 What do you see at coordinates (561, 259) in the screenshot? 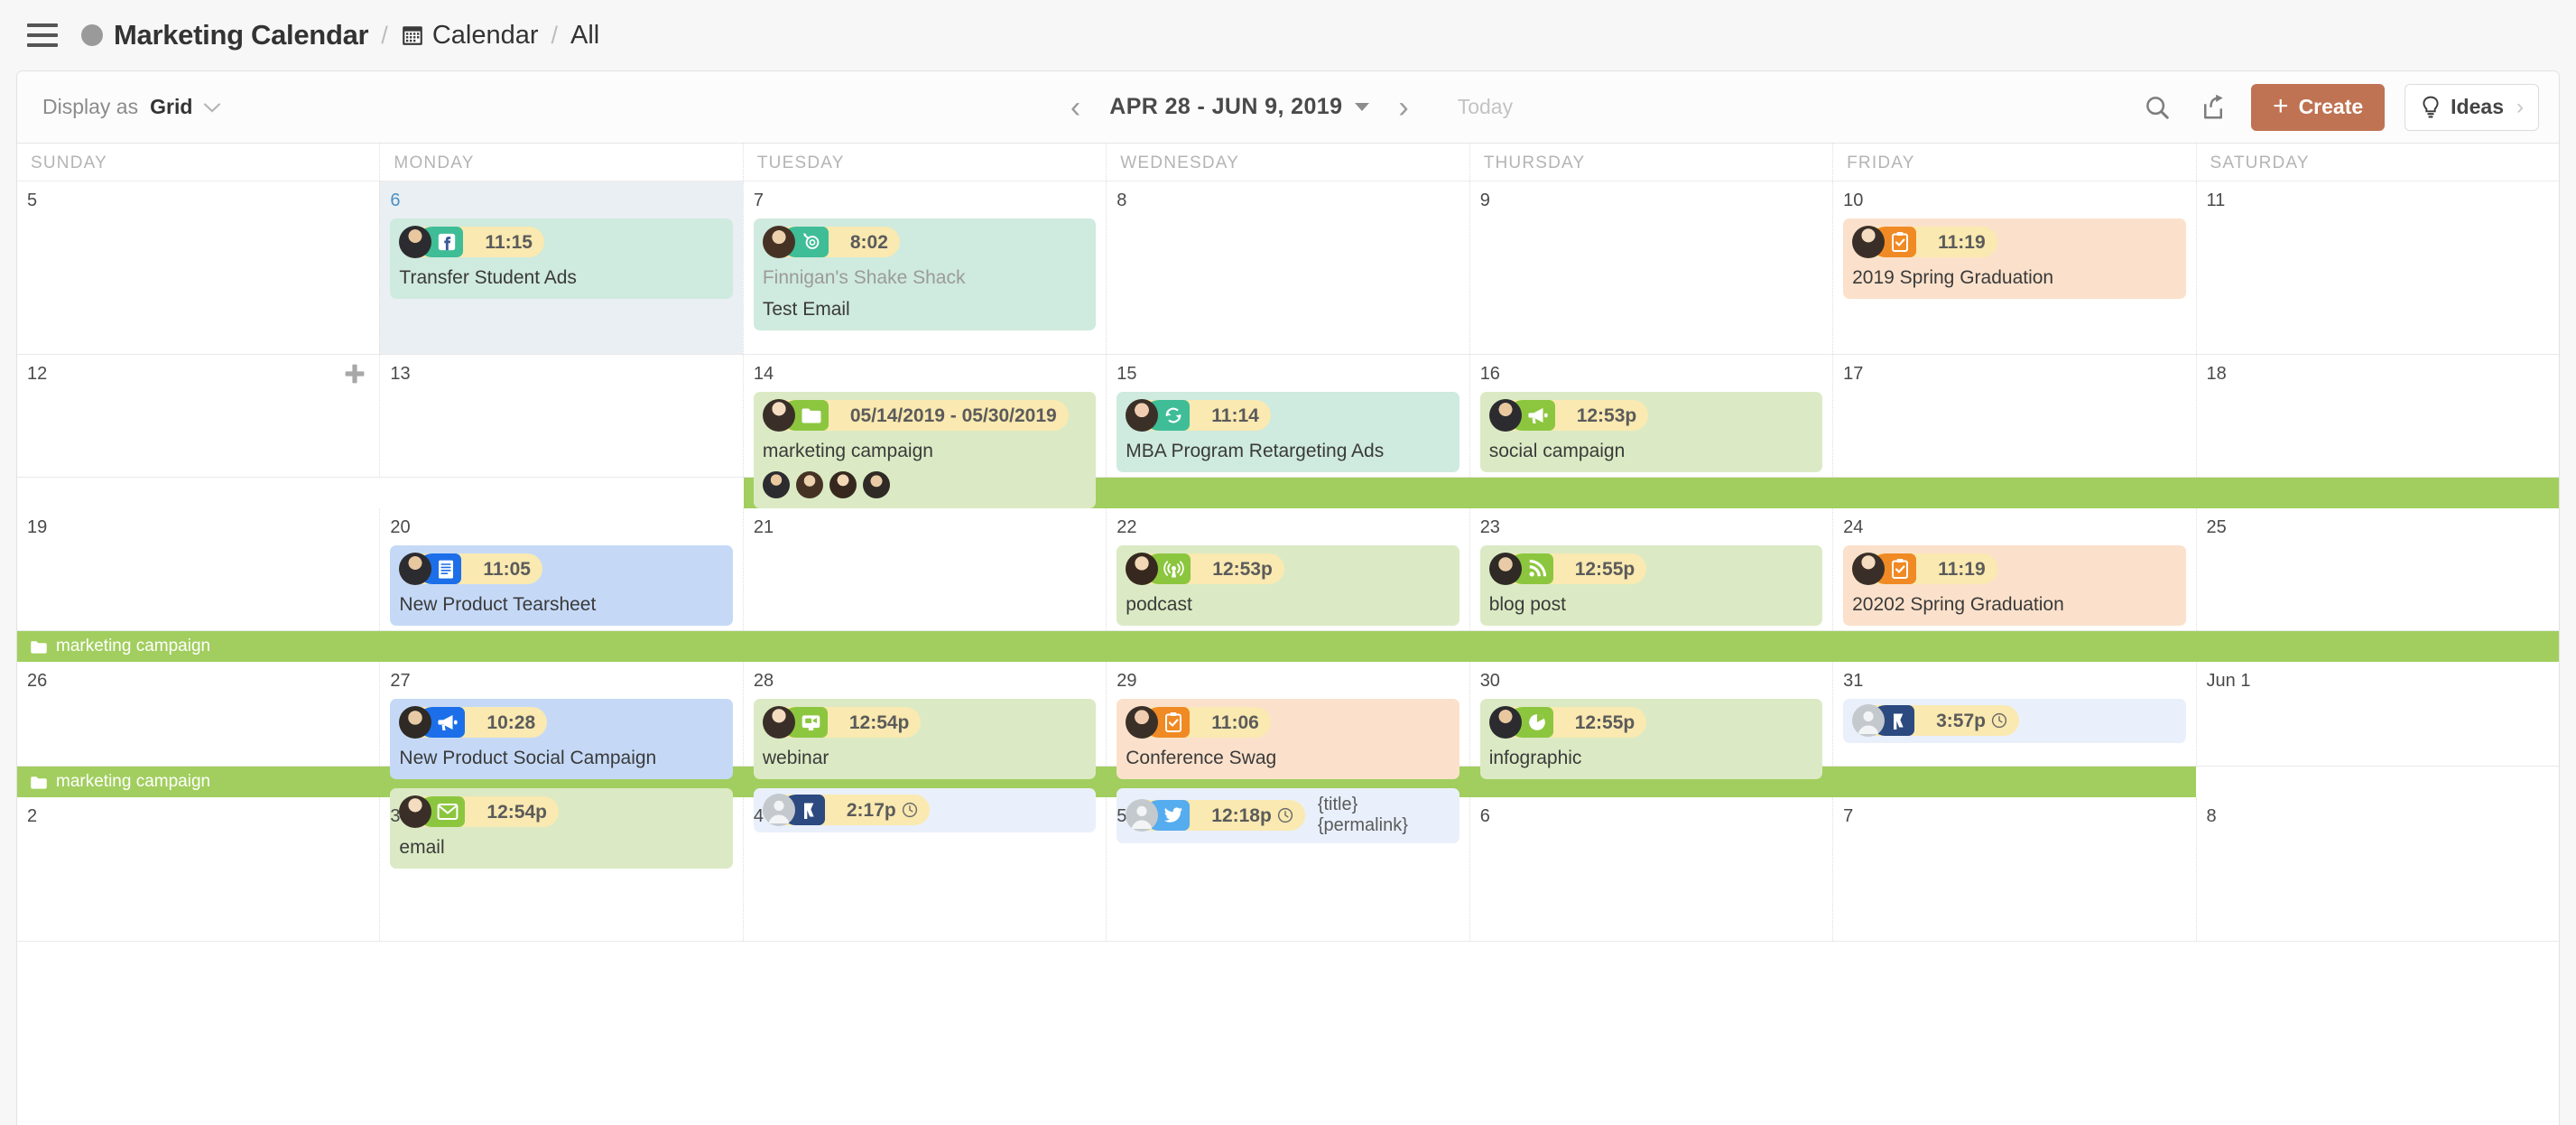
I see `calendar-event-card: 11:15 Transfer Student Ads` at bounding box center [561, 259].